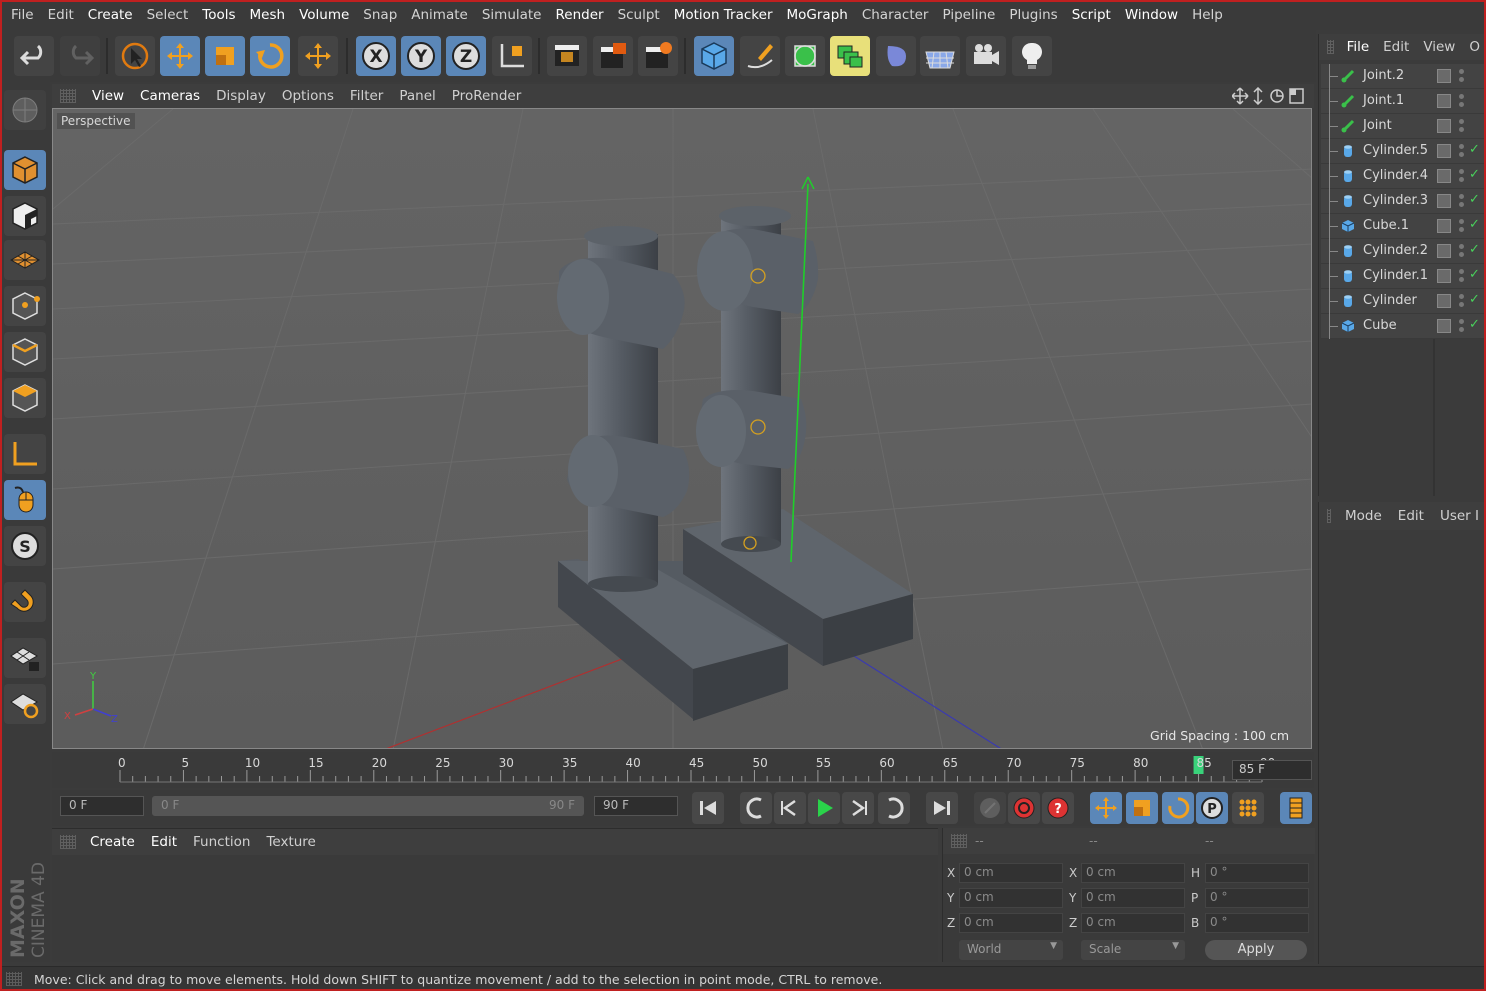  What do you see at coordinates (1151, 15) in the screenshot?
I see `menu-window: Window` at bounding box center [1151, 15].